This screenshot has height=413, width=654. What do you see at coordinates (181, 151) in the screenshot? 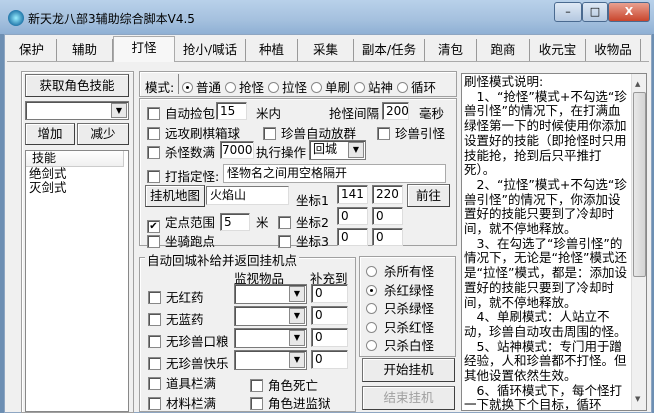
I see `kill-count-checkbox: 杀怪数满` at bounding box center [181, 151].